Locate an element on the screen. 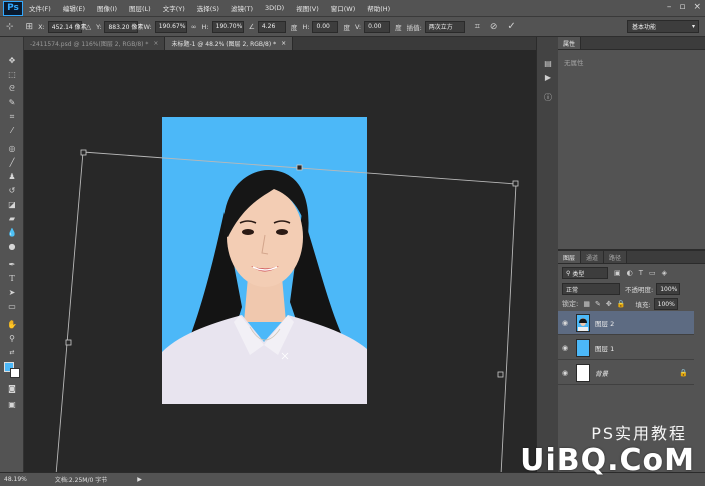 The height and width of the screenshot is (486, 705). menu-help: 帮助(H) is located at coordinates (378, 8).